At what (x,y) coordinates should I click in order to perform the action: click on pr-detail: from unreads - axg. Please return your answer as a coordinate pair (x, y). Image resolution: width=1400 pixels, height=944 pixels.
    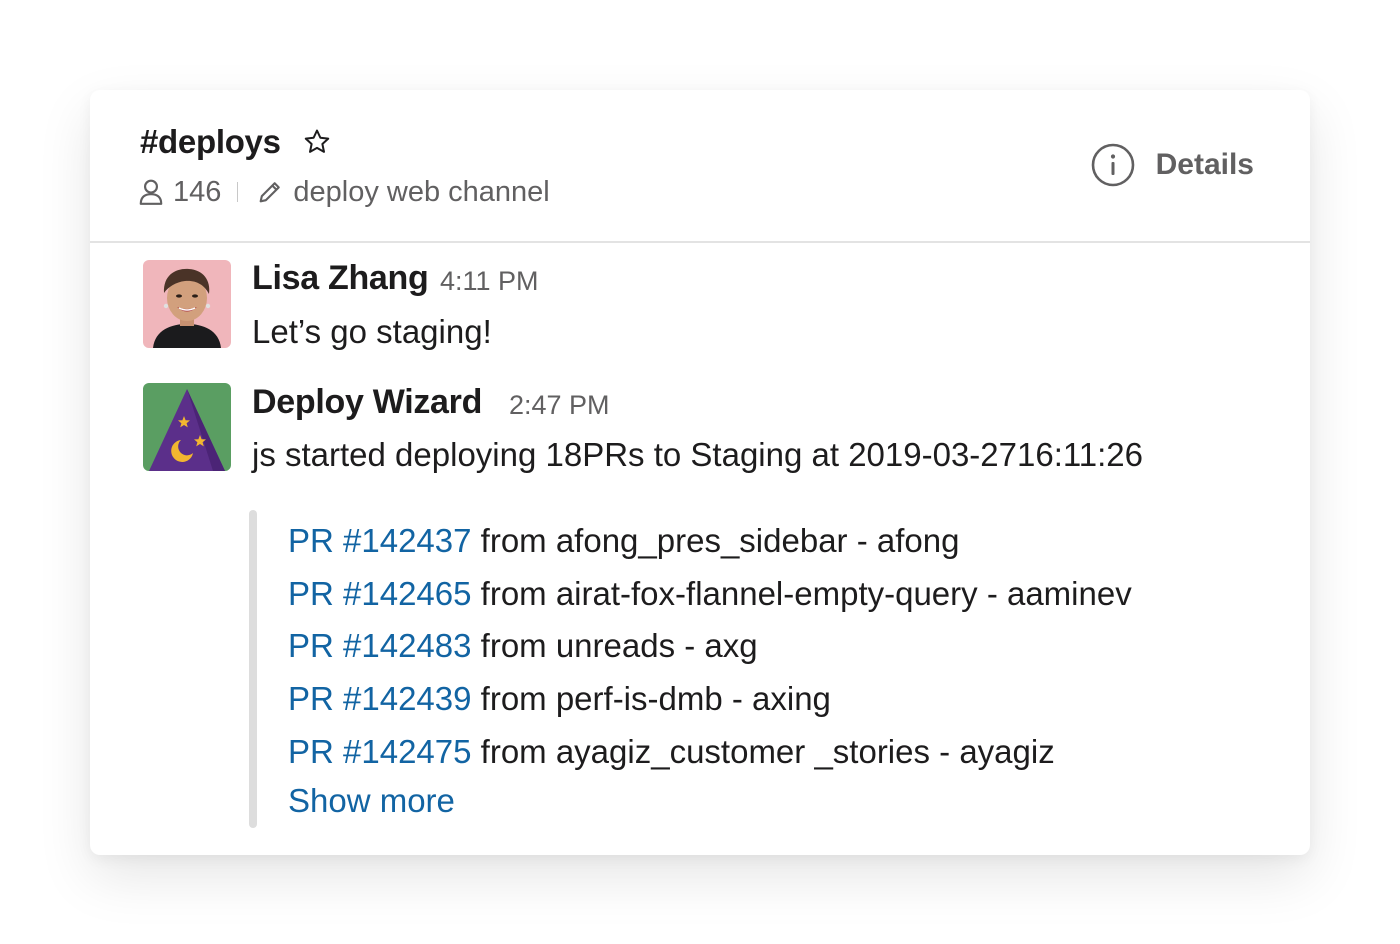
    Looking at the image, I should click on (619, 645).